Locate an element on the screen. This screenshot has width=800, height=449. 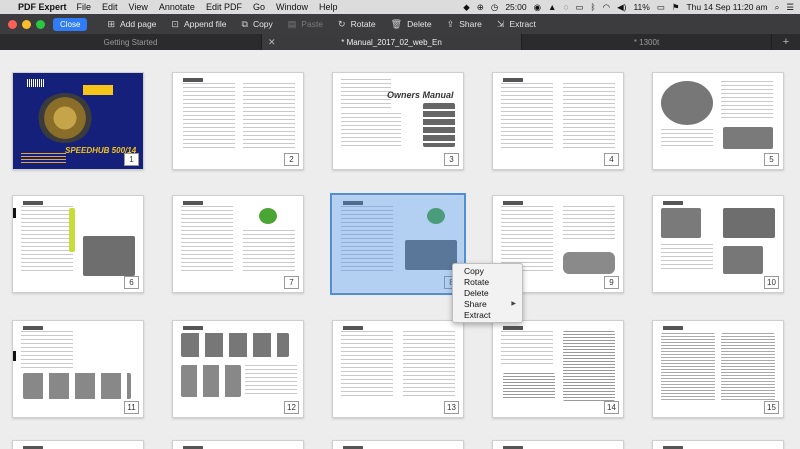
extract-button: ⇲ Extract is located at coordinates (516, 24).